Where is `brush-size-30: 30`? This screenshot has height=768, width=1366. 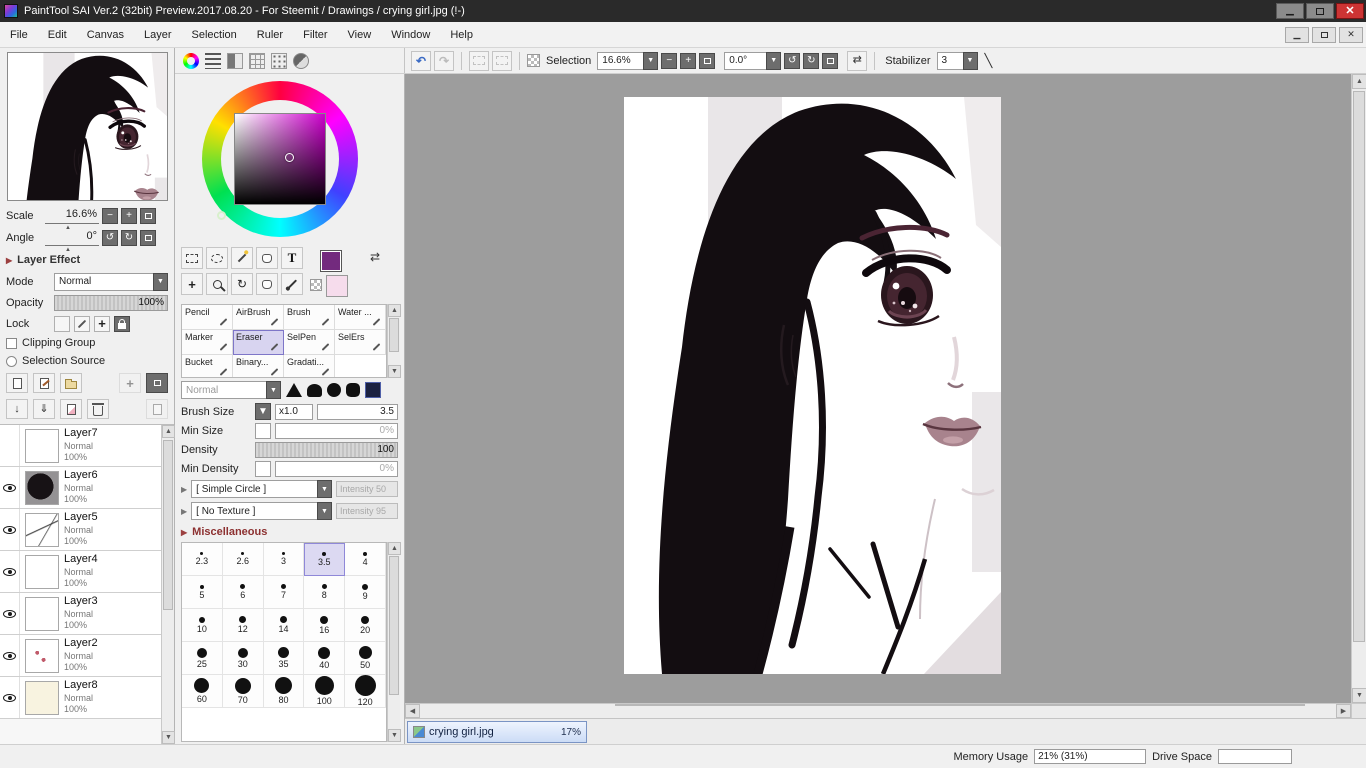 brush-size-30: 30 is located at coordinates (243, 658).